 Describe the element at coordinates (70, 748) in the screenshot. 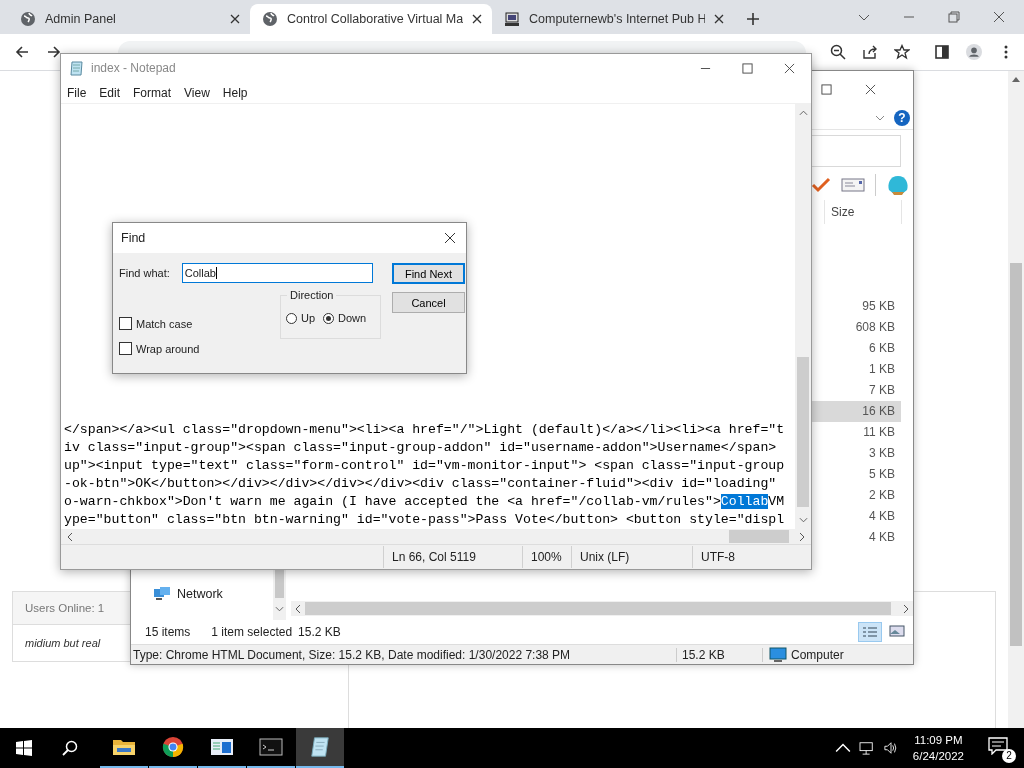

I see `search-icon` at that location.